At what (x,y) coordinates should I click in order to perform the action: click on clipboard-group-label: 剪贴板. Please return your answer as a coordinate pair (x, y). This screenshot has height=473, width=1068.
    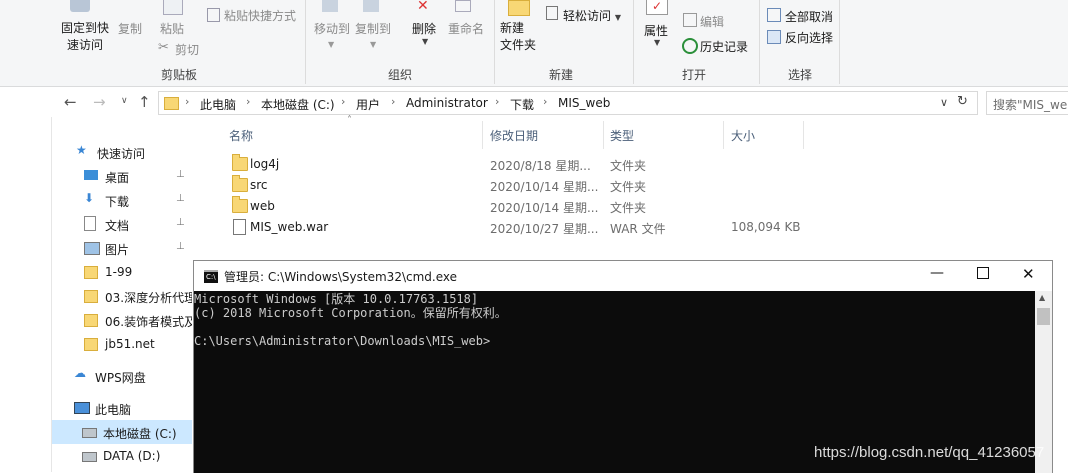
    Looking at the image, I should click on (179, 75).